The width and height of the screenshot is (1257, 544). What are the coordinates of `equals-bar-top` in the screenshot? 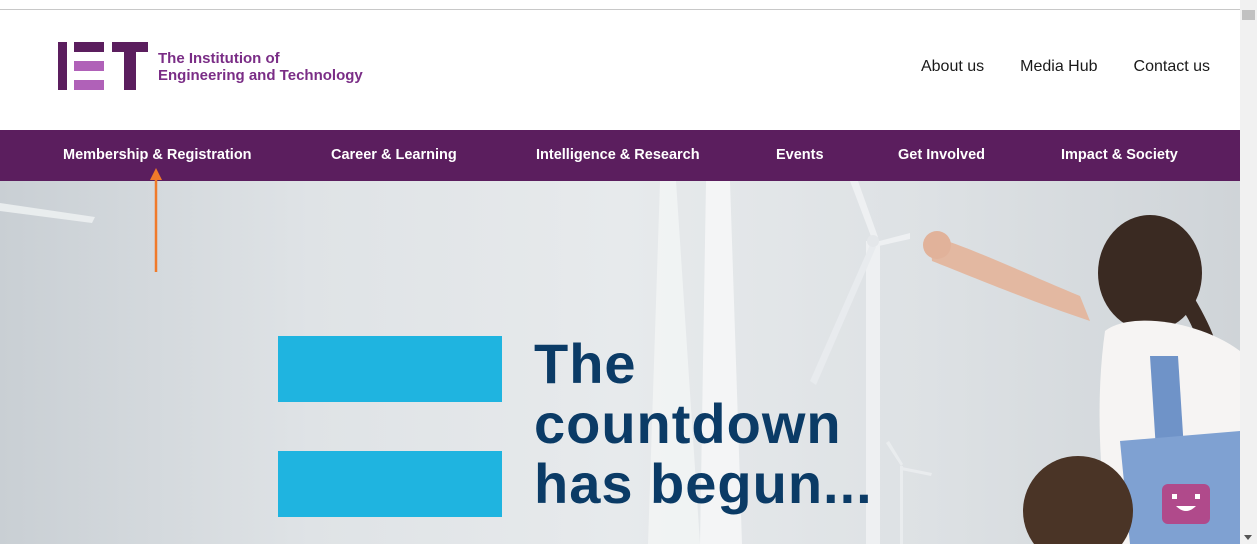 It's located at (390, 369).